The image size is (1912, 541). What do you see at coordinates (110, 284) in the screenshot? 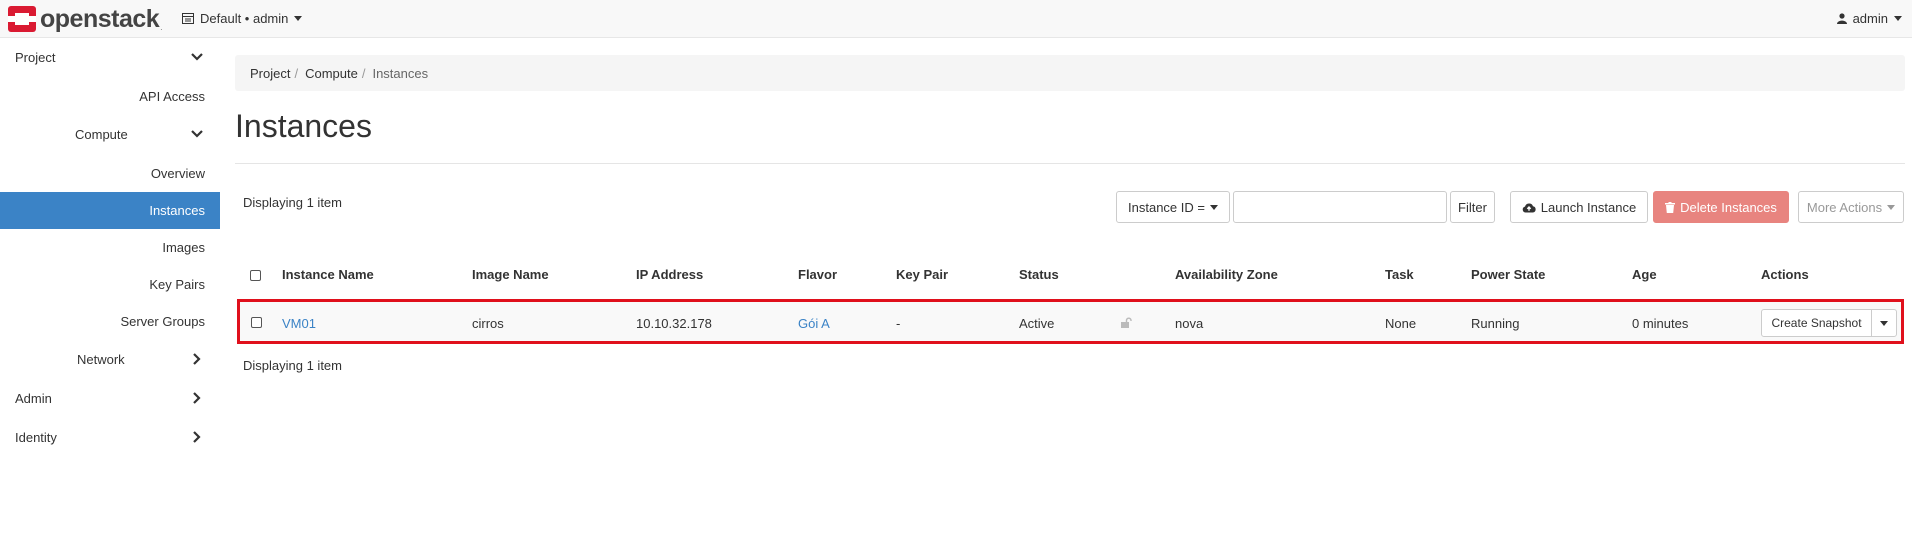
I see `sidebar-item-key-pairs: Key Pairs` at bounding box center [110, 284].